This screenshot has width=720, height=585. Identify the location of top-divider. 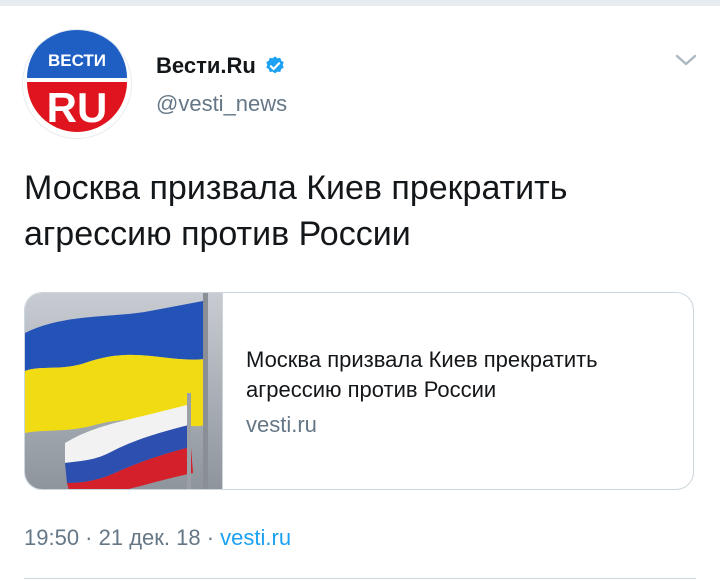
(360, 3).